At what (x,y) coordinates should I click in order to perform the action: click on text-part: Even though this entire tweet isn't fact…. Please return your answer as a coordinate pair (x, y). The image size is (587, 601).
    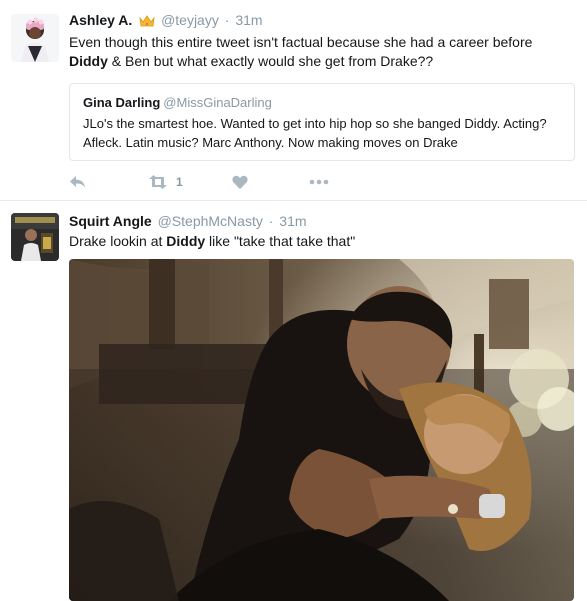
    Looking at the image, I should click on (301, 42).